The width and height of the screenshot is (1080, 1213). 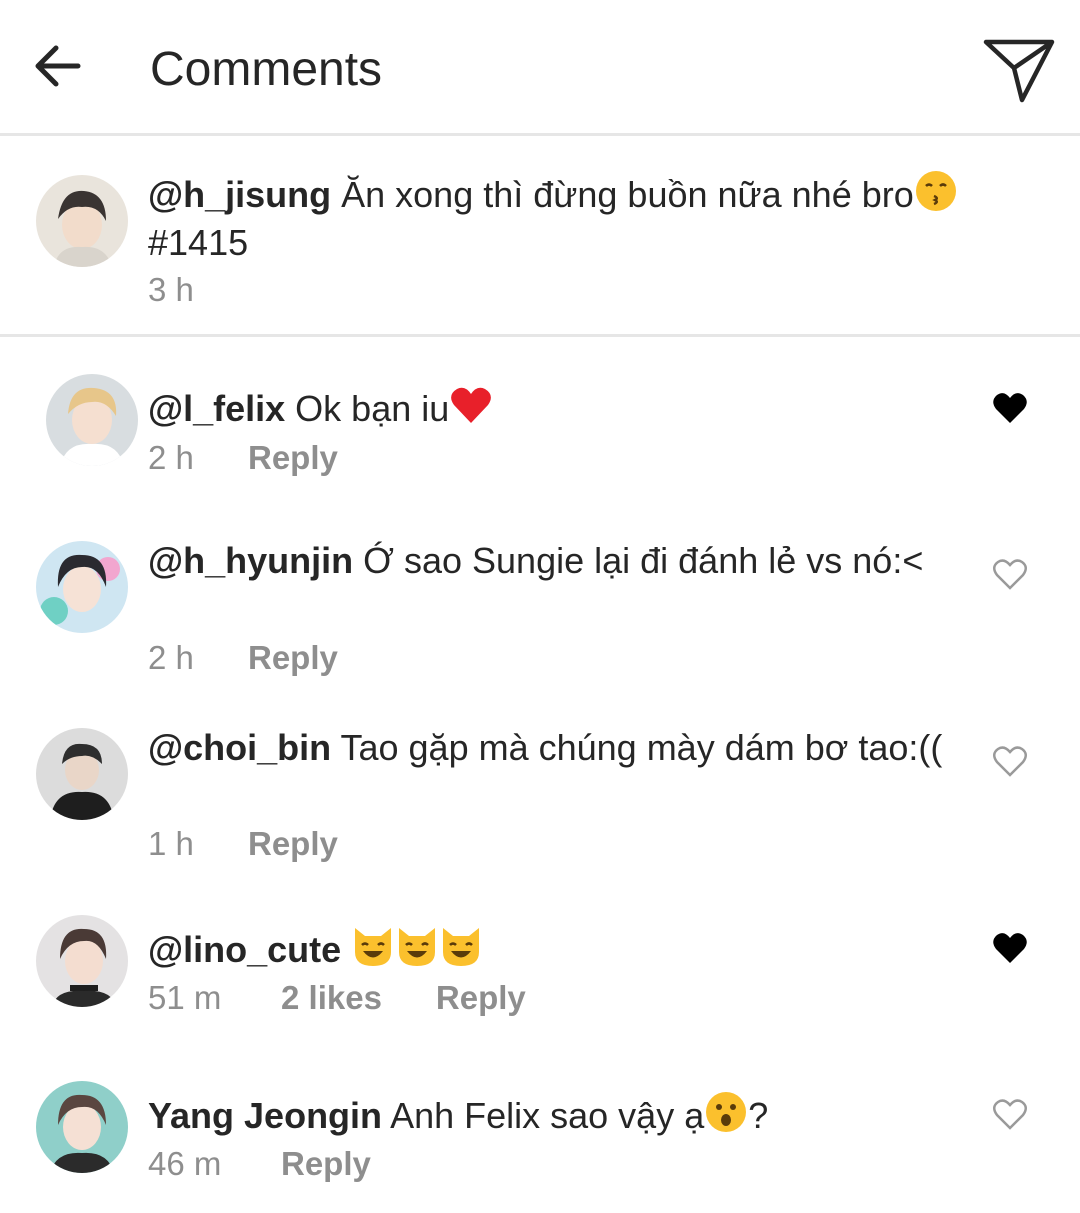 I want to click on comment-time: 51 m, so click(x=185, y=997).